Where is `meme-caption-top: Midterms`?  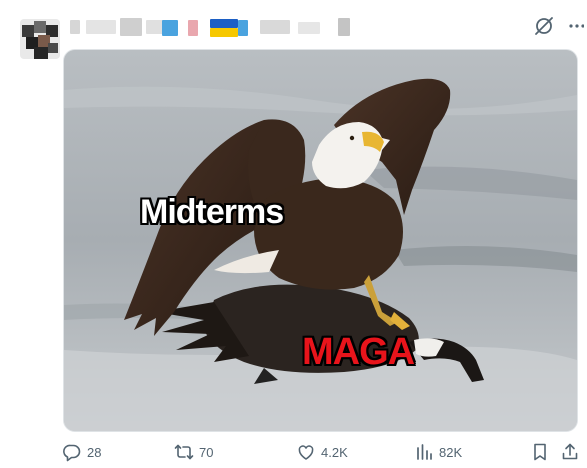
meme-caption-top: Midterms is located at coordinates (212, 212).